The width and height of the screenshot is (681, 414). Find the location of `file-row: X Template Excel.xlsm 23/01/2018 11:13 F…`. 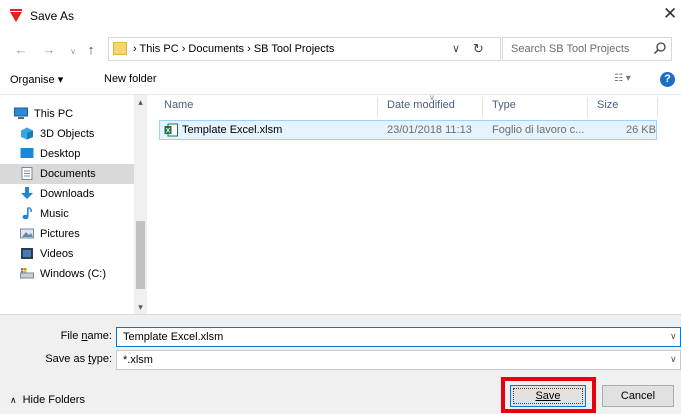

file-row: X Template Excel.xlsm 23/01/2018 11:13 F… is located at coordinates (408, 130).